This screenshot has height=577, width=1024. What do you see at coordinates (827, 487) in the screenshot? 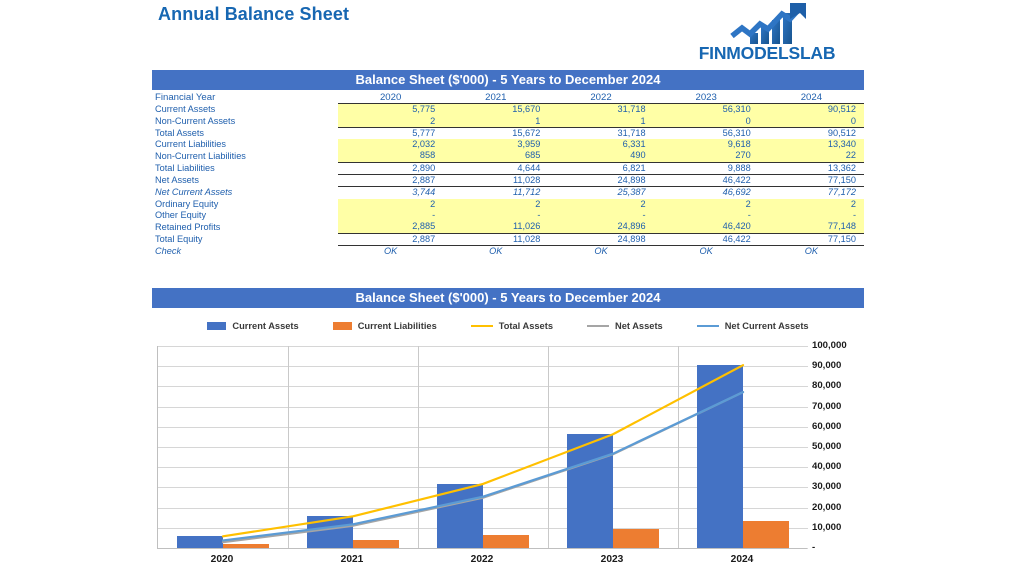
I see `y-axis-tick-label: 30,000` at bounding box center [827, 487].